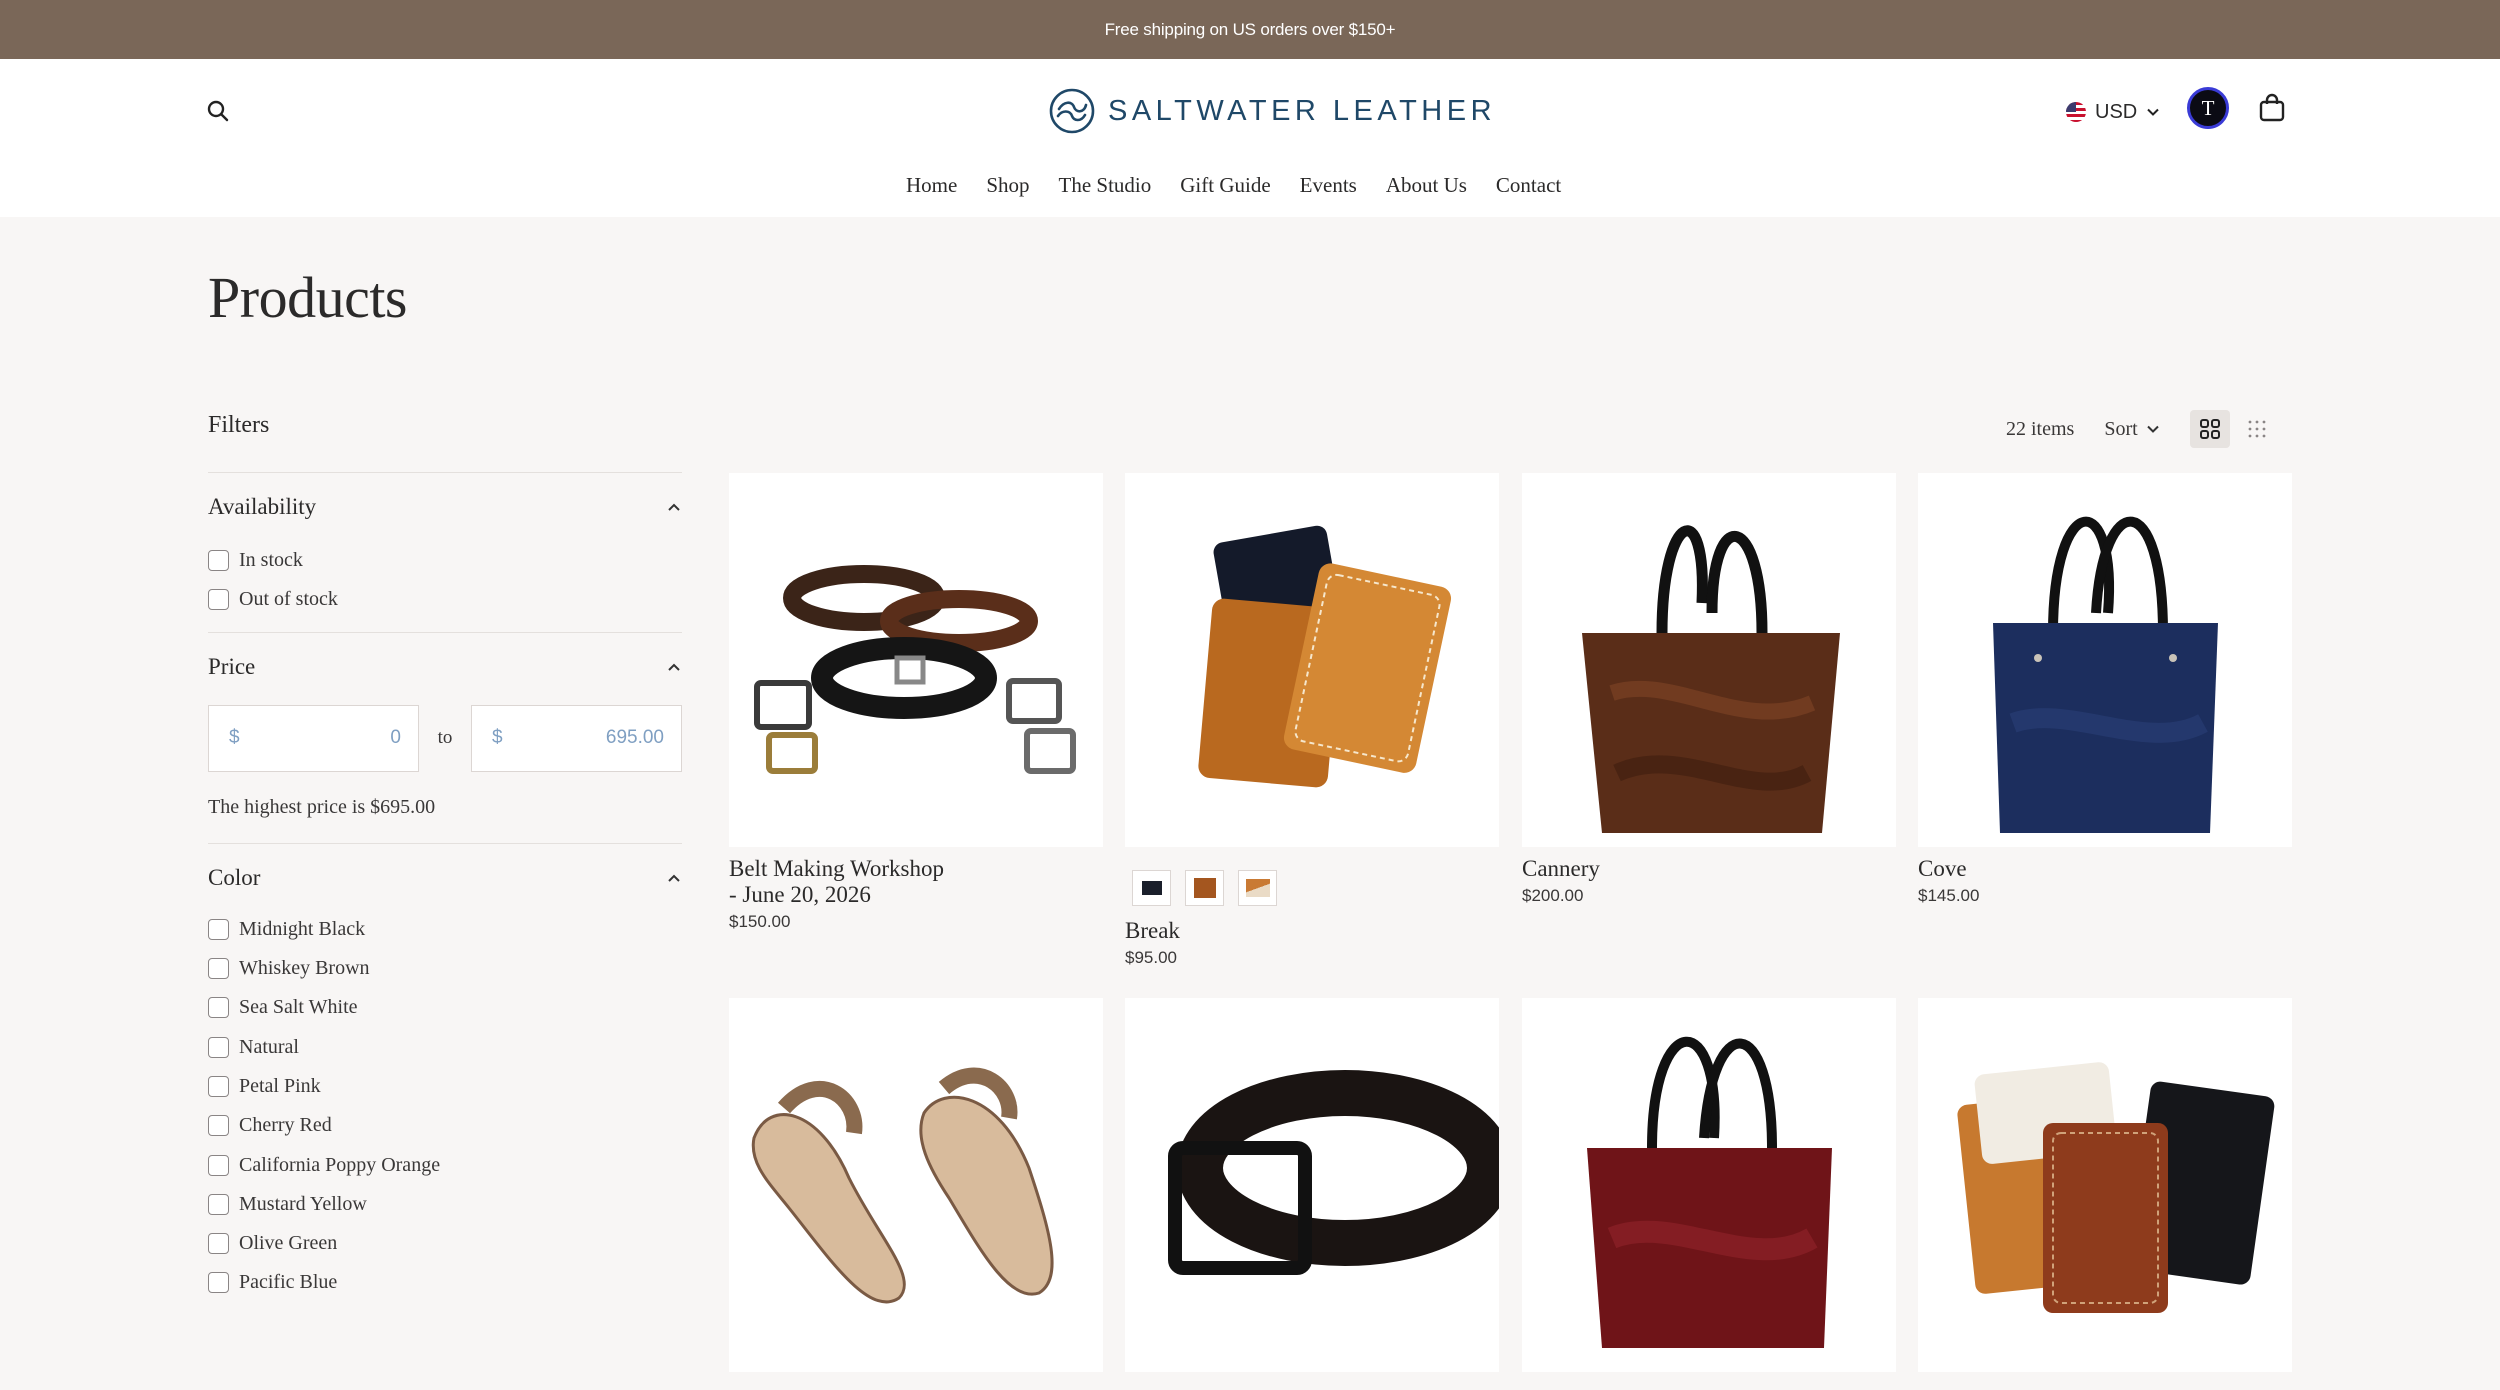  Describe the element at coordinates (2116, 1187) in the screenshot. I see `card-holders-photo` at that location.